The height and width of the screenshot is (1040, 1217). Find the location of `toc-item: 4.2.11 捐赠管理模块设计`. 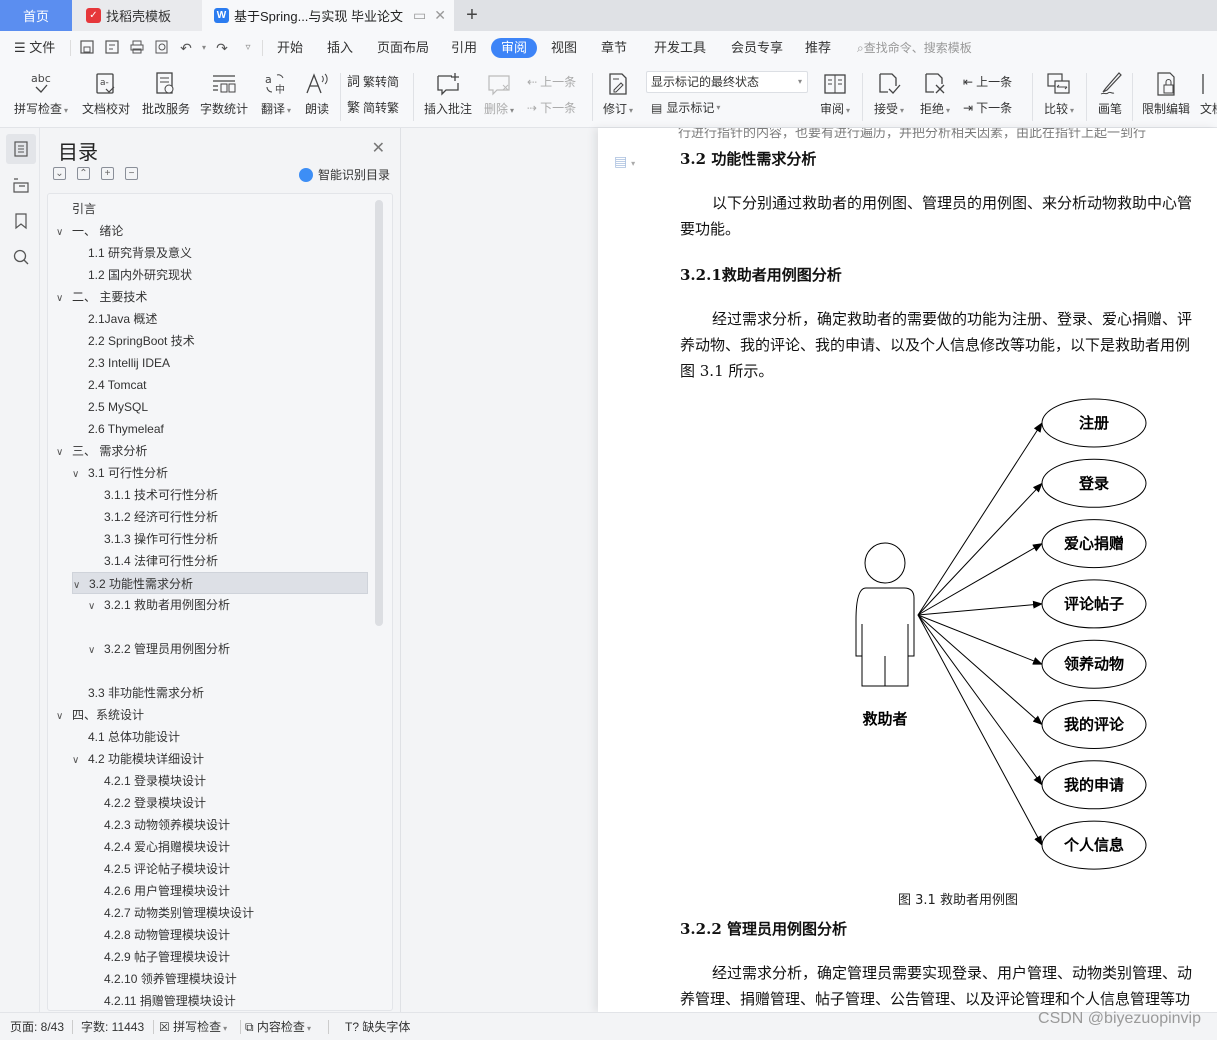

toc-item: 4.2.11 捐赠管理模块设计 is located at coordinates (162, 1000).